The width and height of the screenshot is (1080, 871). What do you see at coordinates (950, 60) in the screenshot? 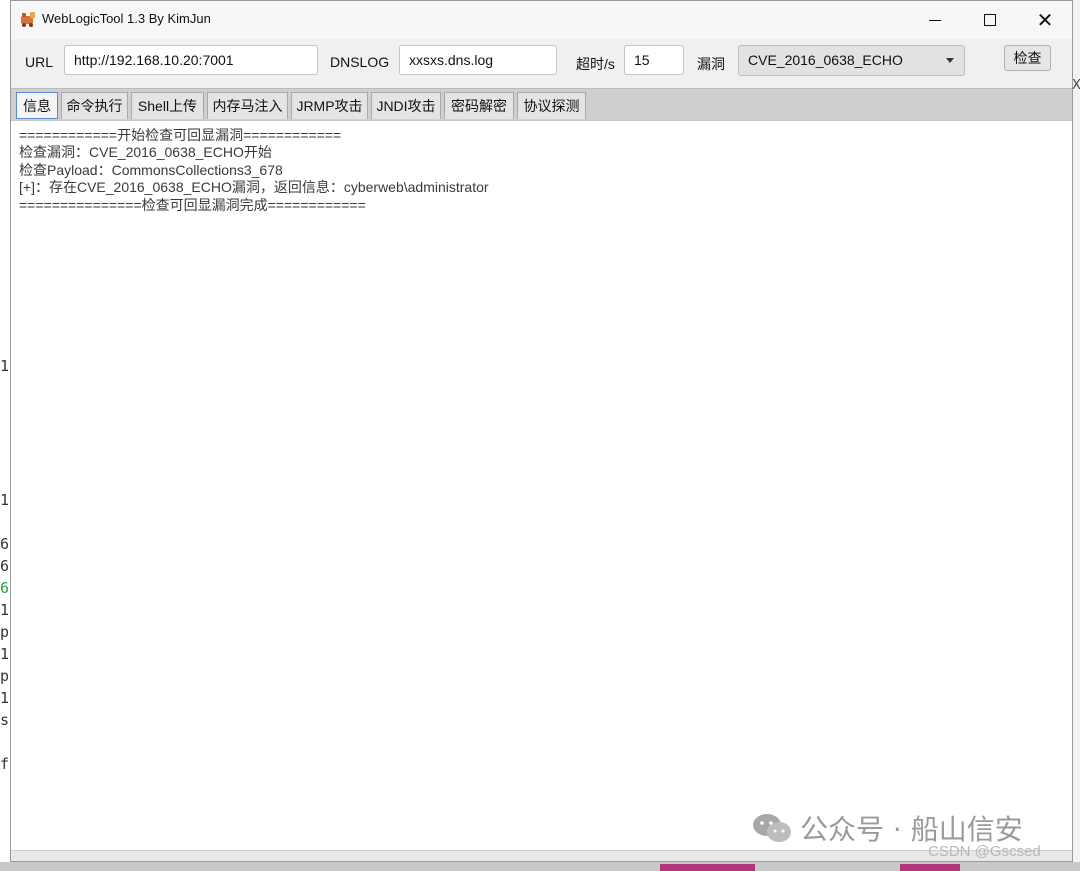
I see `chevron-down-icon` at bounding box center [950, 60].